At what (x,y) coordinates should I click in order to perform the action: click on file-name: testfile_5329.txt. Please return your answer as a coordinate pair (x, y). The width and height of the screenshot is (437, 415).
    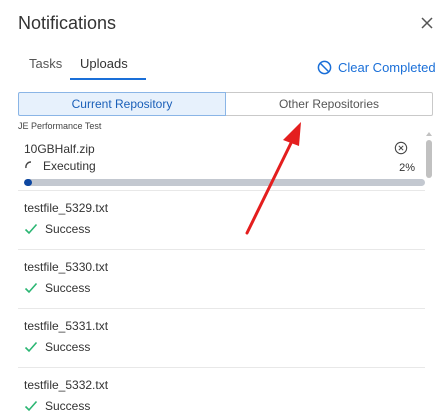
    Looking at the image, I should click on (66, 208).